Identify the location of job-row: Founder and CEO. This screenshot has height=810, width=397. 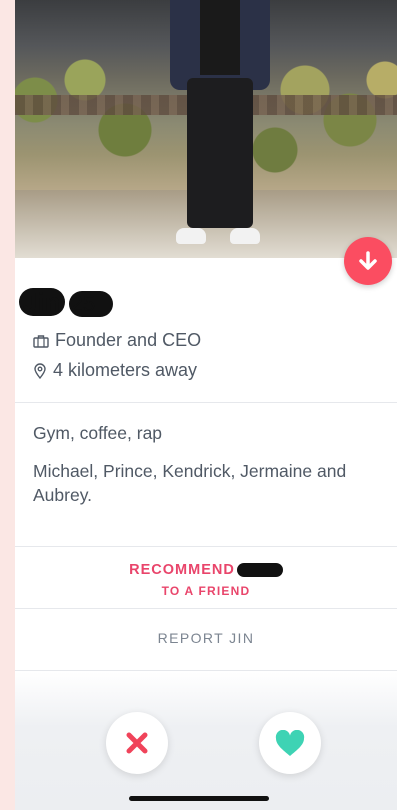
(117, 340).